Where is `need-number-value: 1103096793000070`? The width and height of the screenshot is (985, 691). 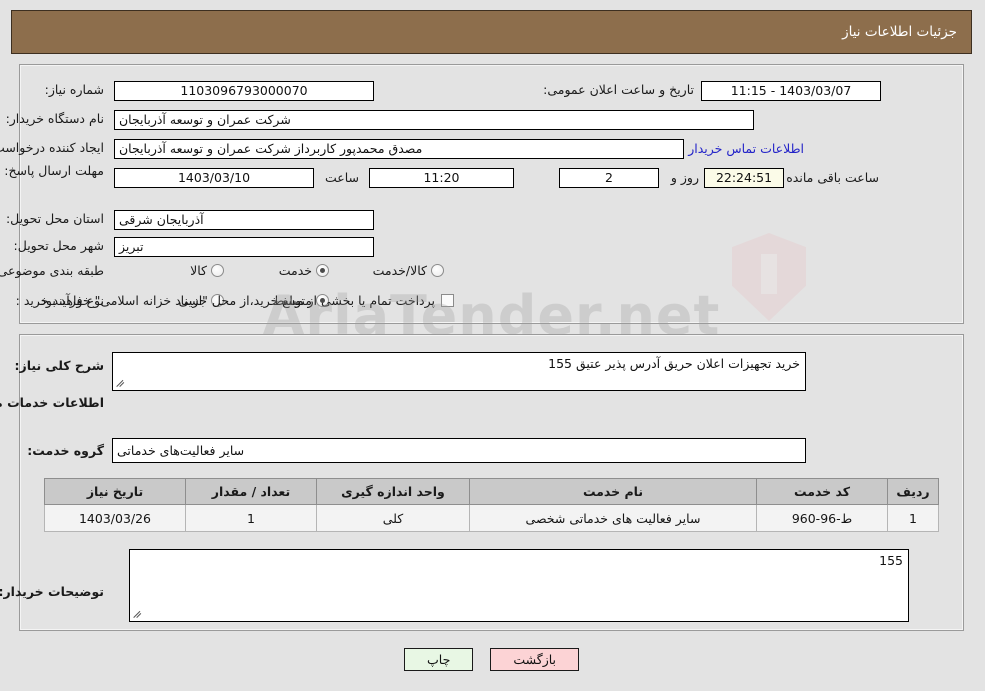
need-number-value: 1103096793000070 is located at coordinates (245, 91).